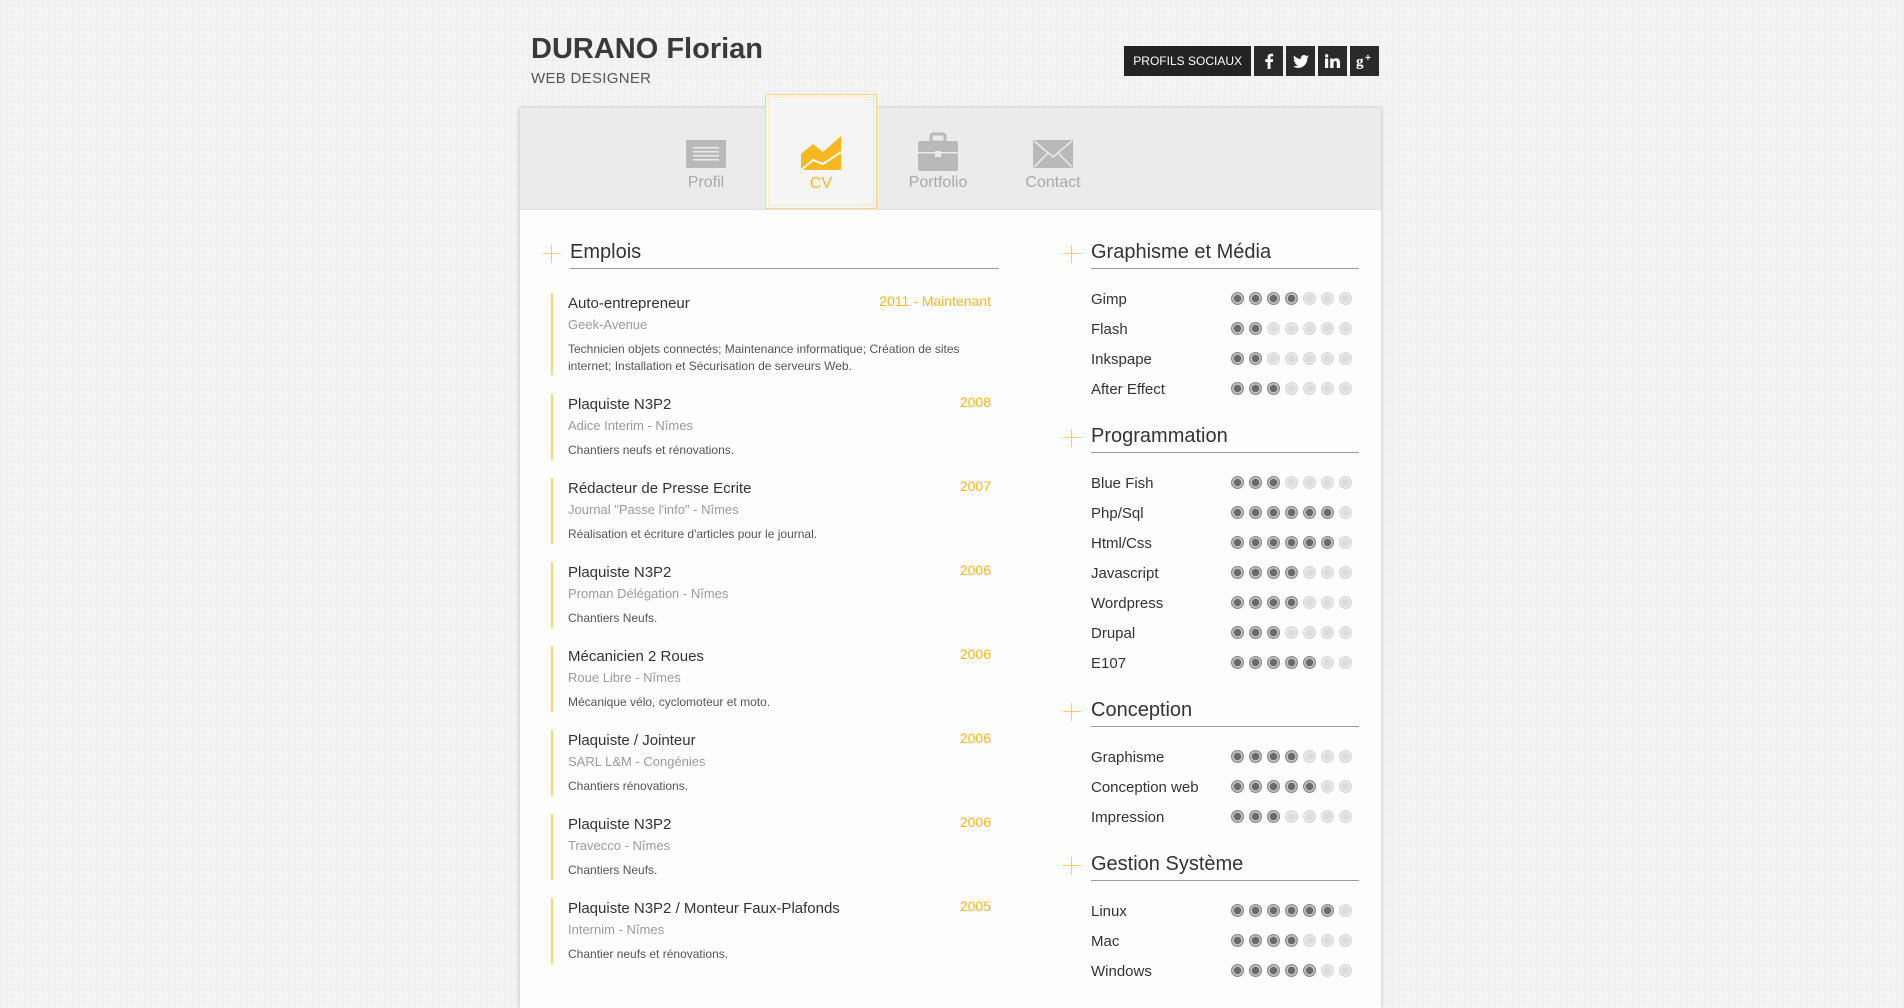  I want to click on google-plus-icon: g +, so click(1364, 61).